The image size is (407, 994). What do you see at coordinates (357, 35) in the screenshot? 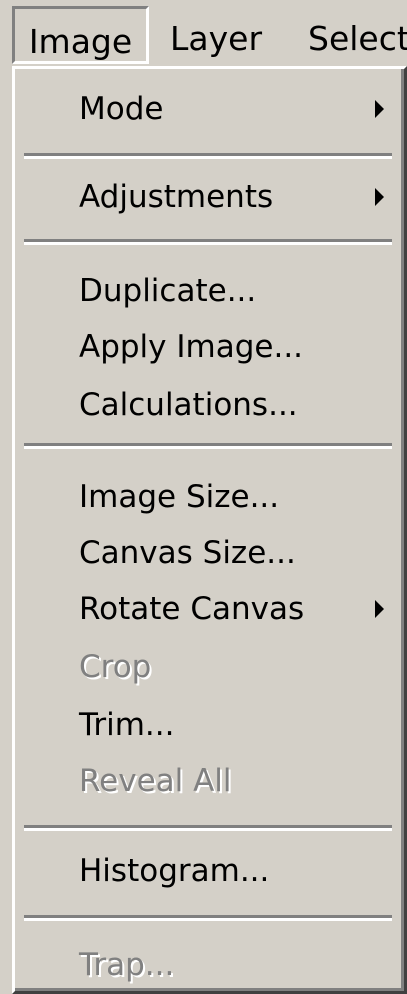
I see `menu-select: Select` at bounding box center [357, 35].